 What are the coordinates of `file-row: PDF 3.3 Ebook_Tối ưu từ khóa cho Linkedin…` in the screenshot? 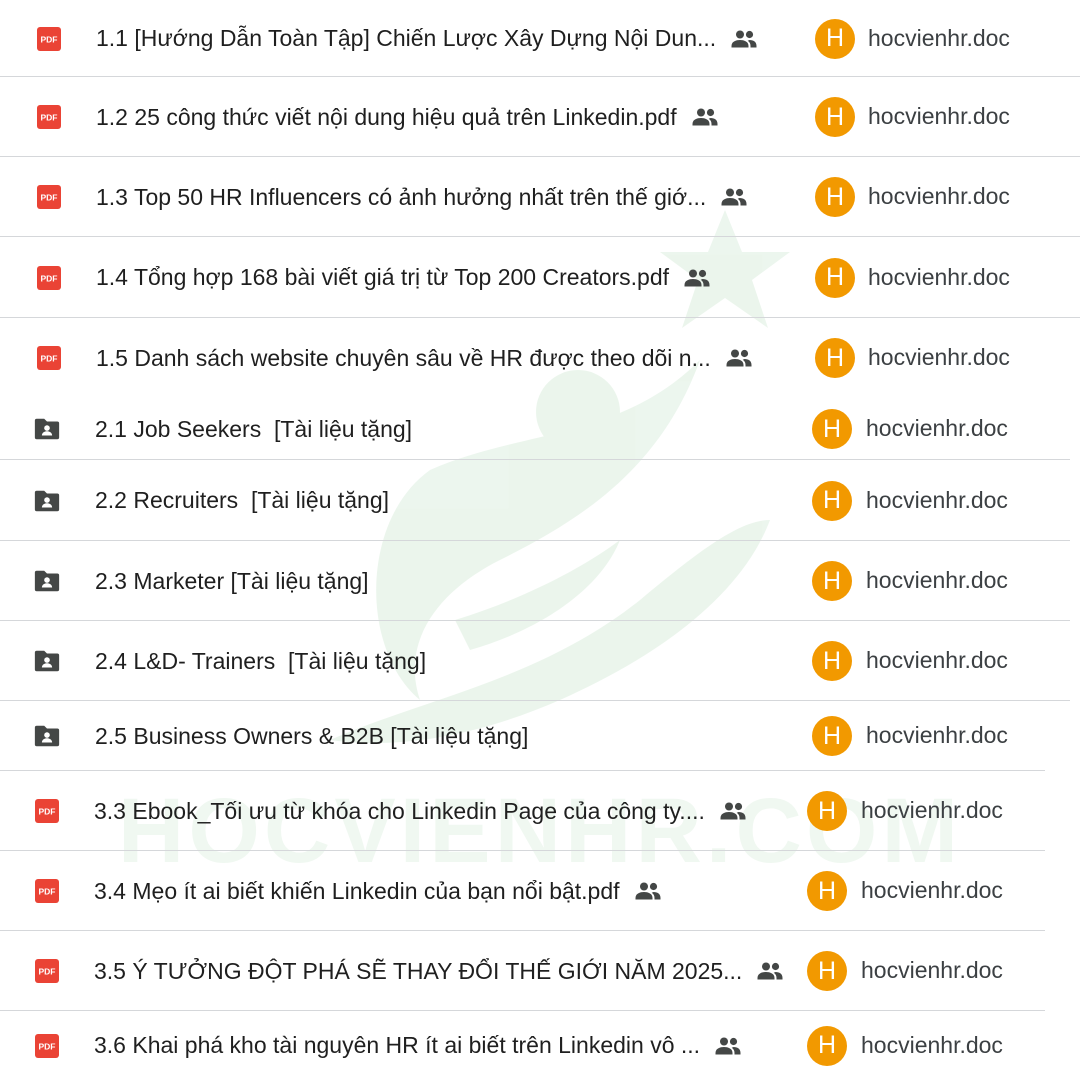 It's located at (522, 811).